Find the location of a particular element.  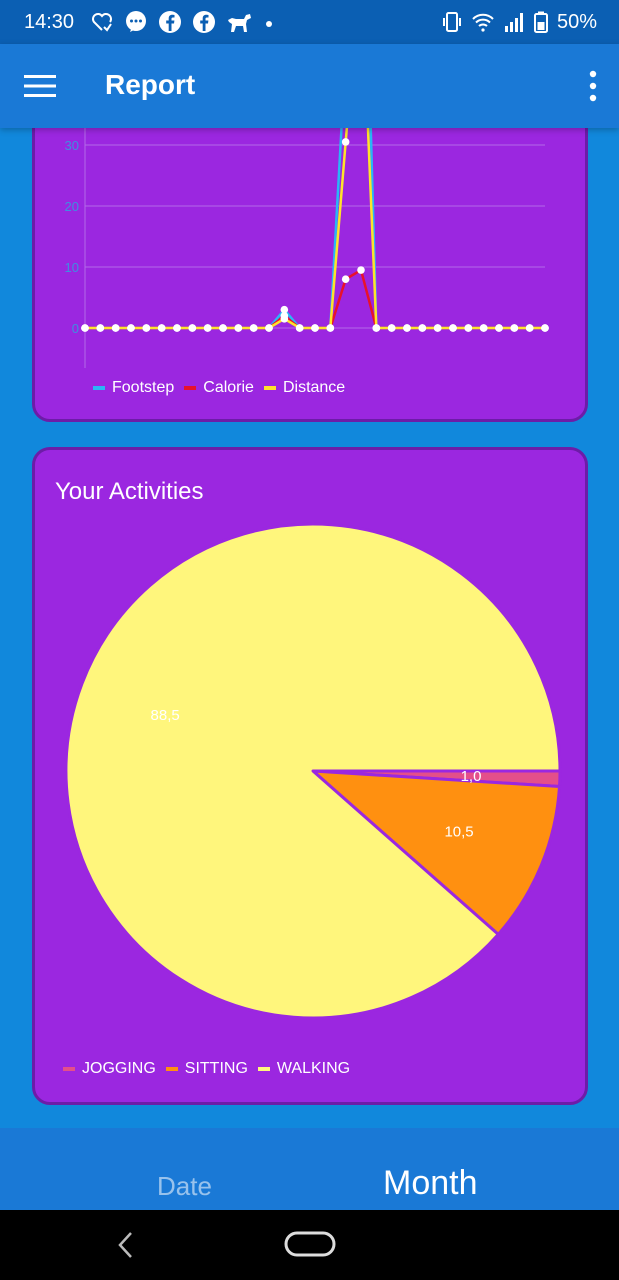

home-pill-icon is located at coordinates (310, 1245).